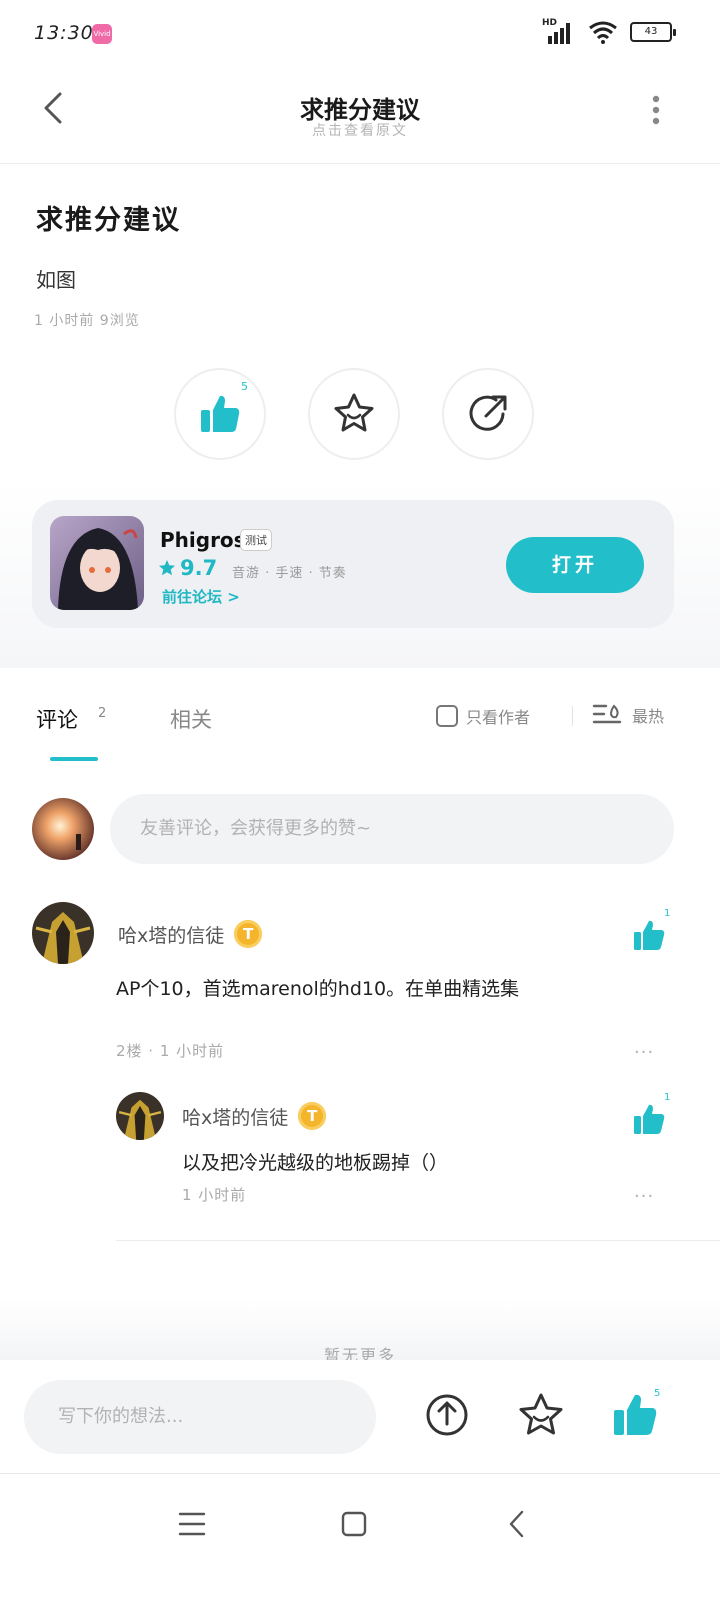  I want to click on comment-meta: 2楼 · 1 小时前, so click(170, 1051).